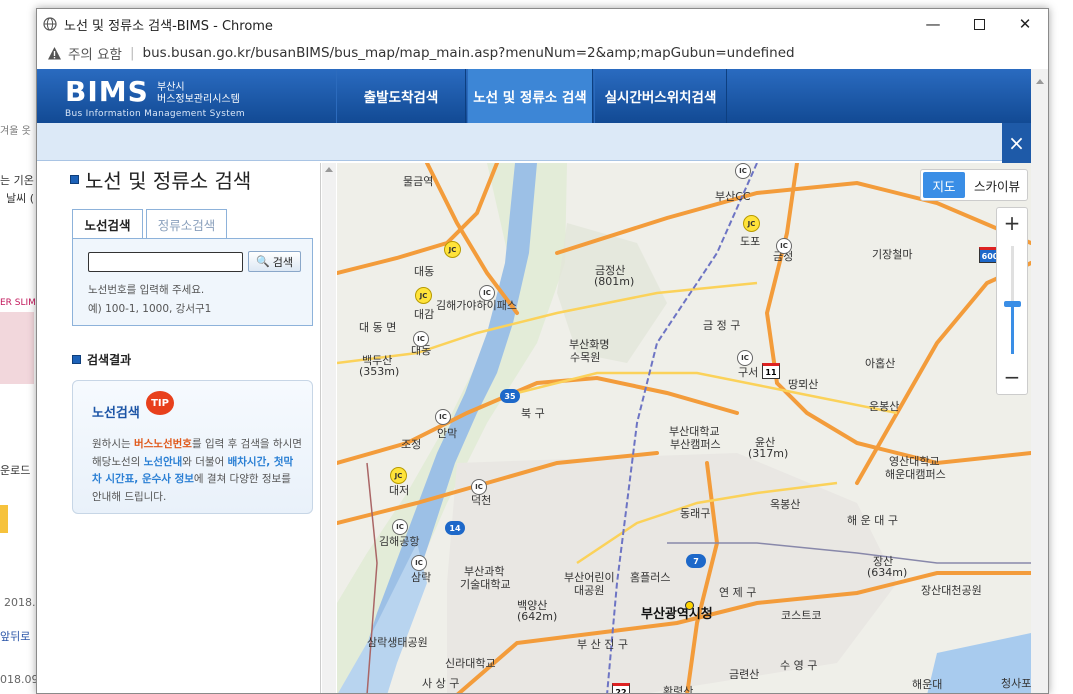  What do you see at coordinates (282, 262) in the screenshot?
I see `search-button-label: 검색` at bounding box center [282, 262].